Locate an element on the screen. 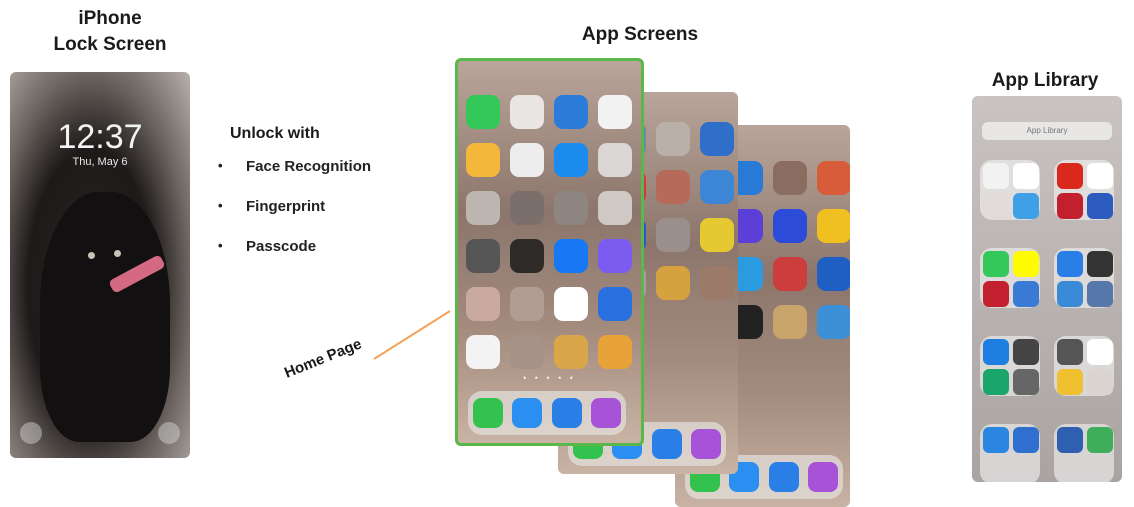  google-icon is located at coordinates (1026, 176).